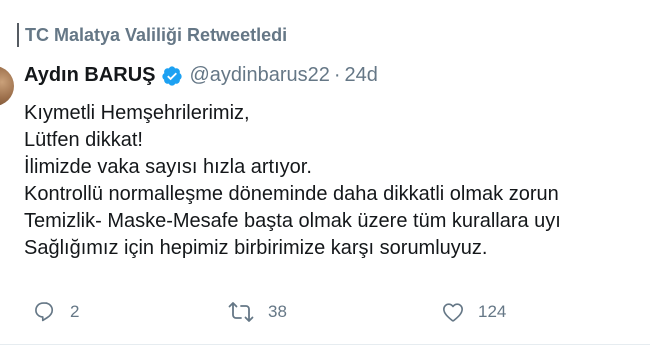 This screenshot has width=650, height=360. I want to click on tweet-line: Kıymetli Hemşehrilerimiz,, so click(137, 113).